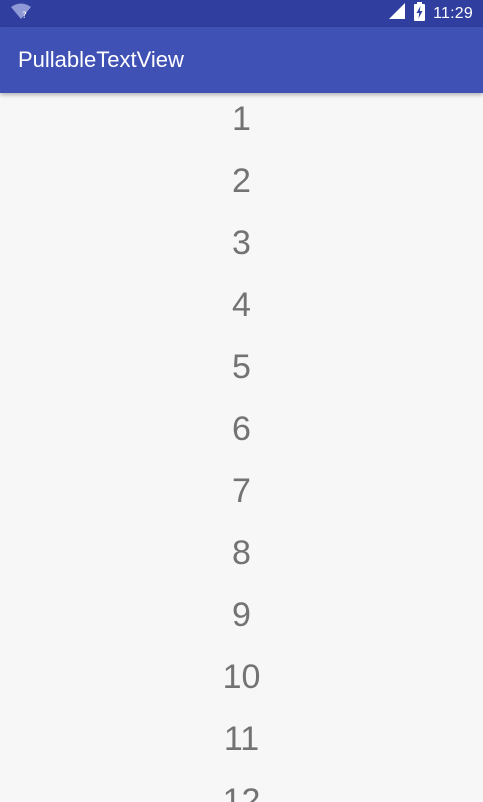  What do you see at coordinates (101, 59) in the screenshot?
I see `app-title: PullableTextView` at bounding box center [101, 59].